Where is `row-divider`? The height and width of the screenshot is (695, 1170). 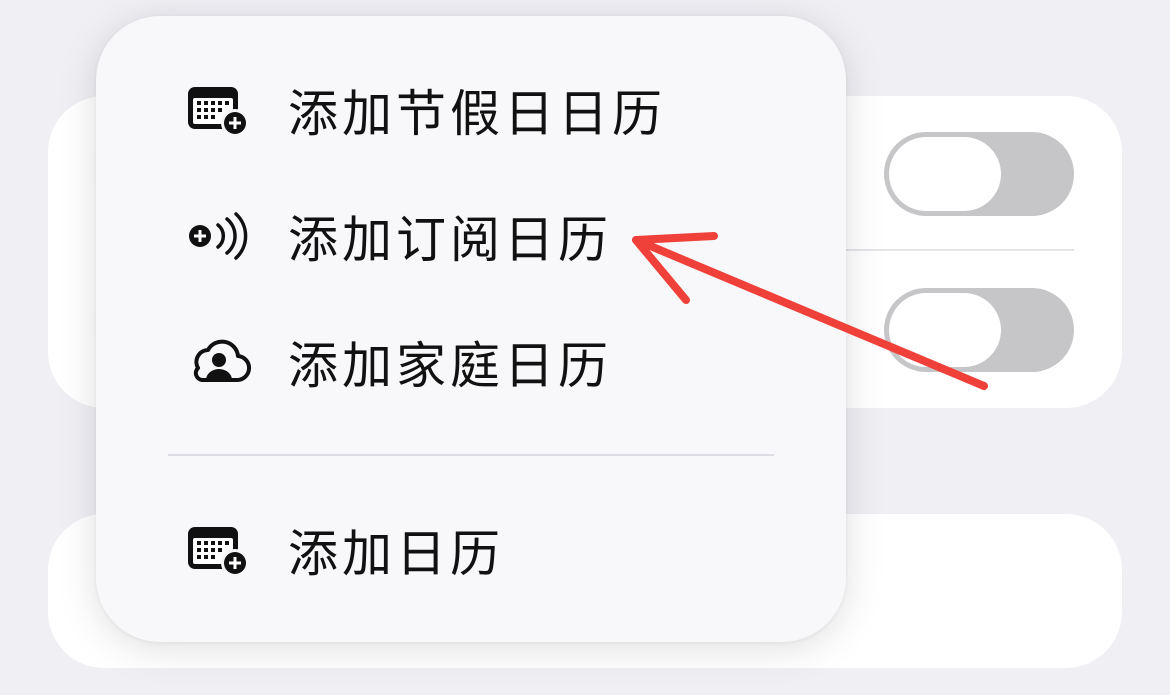
row-divider is located at coordinates (957, 250).